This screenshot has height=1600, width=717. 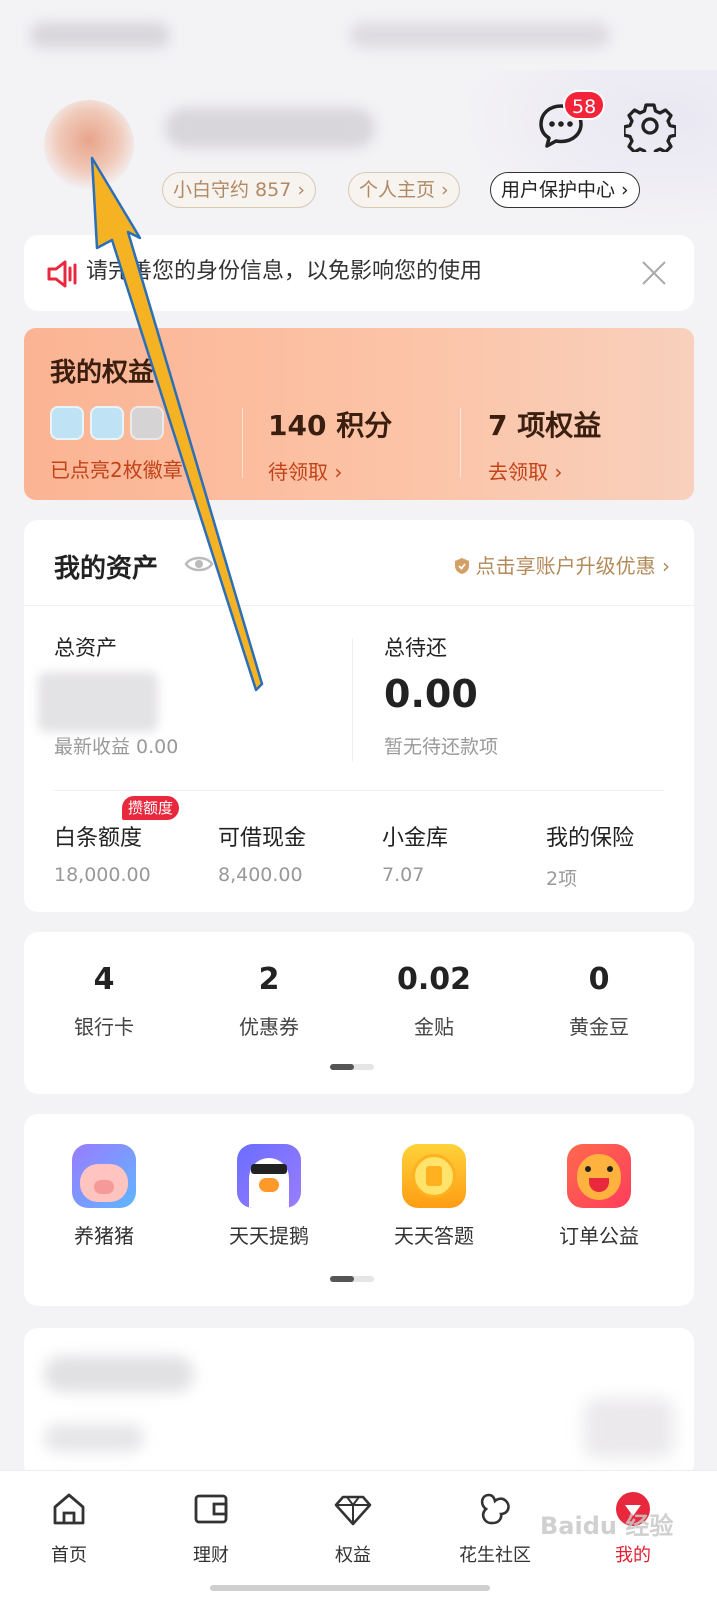 What do you see at coordinates (262, 838) in the screenshot?
I see `asset-item-label: 可借现金` at bounding box center [262, 838].